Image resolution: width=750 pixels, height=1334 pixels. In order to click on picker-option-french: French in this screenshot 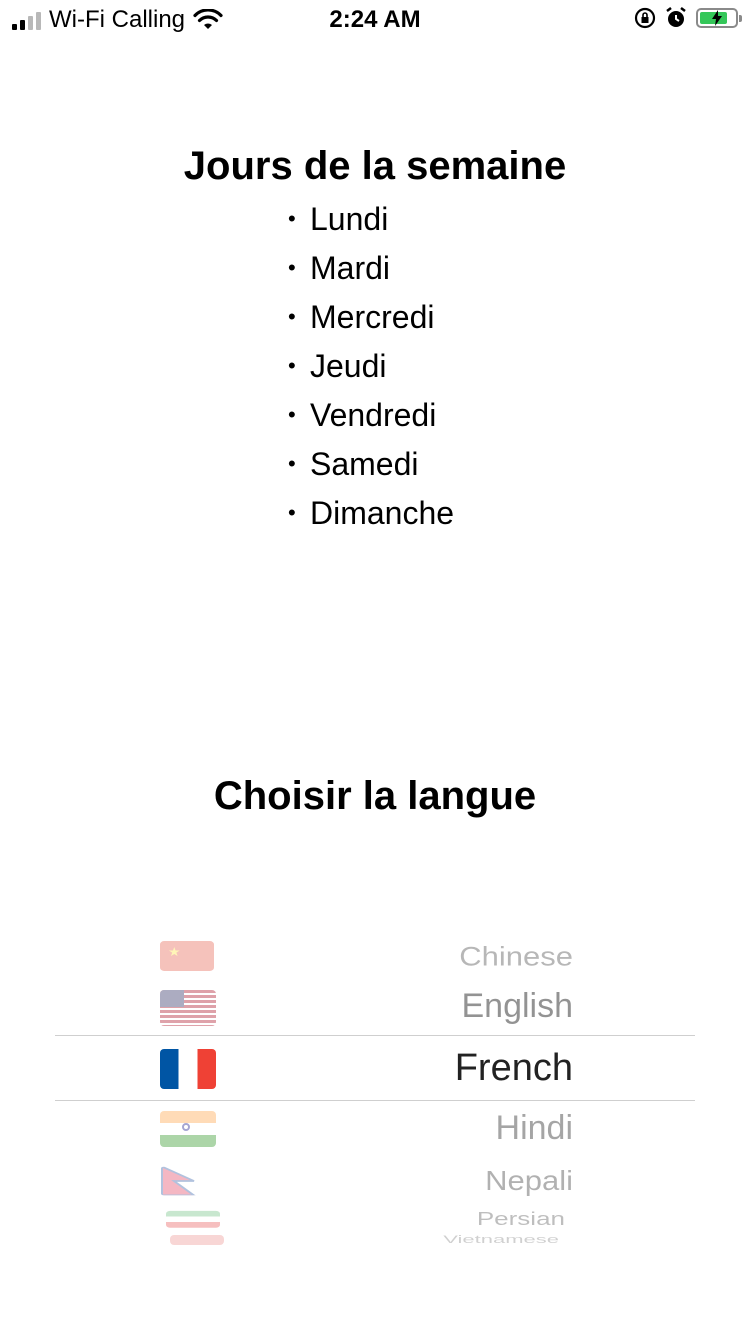, I will do `click(375, 1069)`.